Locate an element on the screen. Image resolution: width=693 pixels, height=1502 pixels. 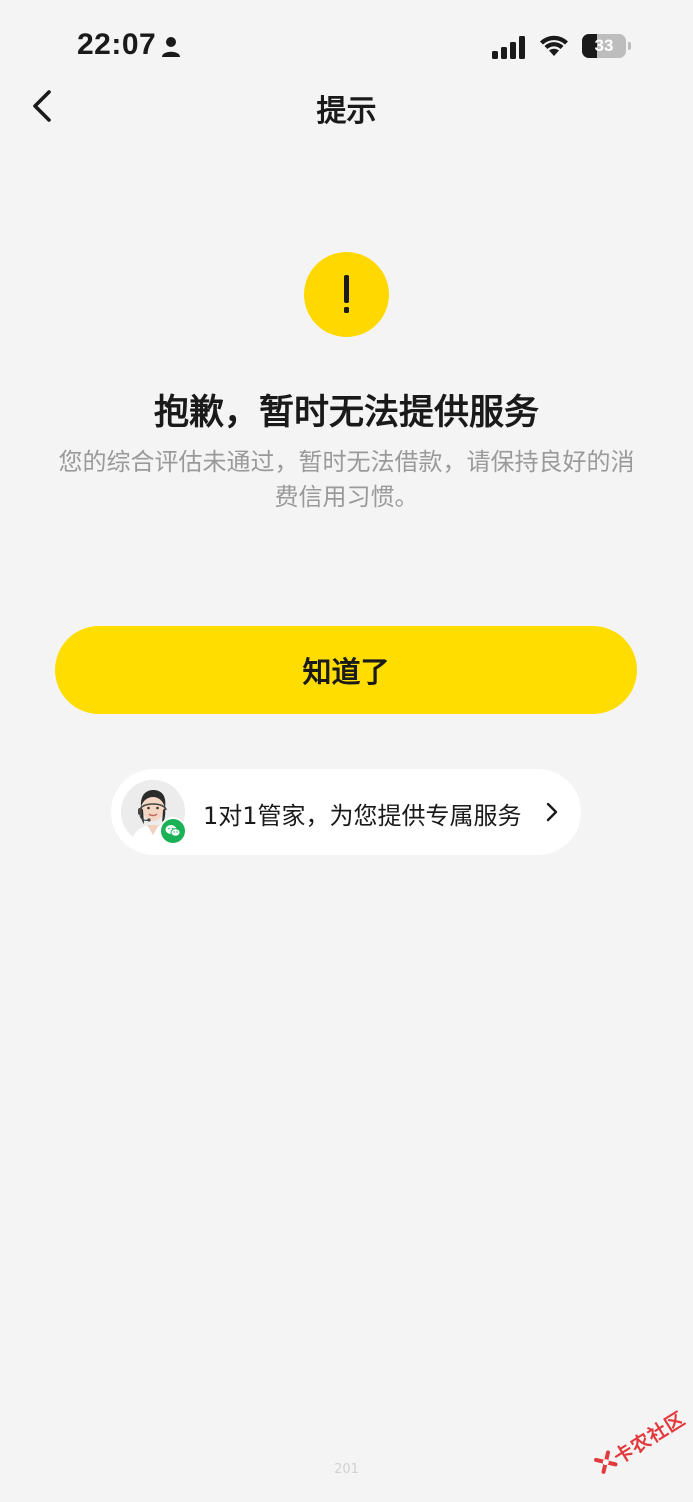
watermark: 卡农社区 is located at coordinates (633, 1442).